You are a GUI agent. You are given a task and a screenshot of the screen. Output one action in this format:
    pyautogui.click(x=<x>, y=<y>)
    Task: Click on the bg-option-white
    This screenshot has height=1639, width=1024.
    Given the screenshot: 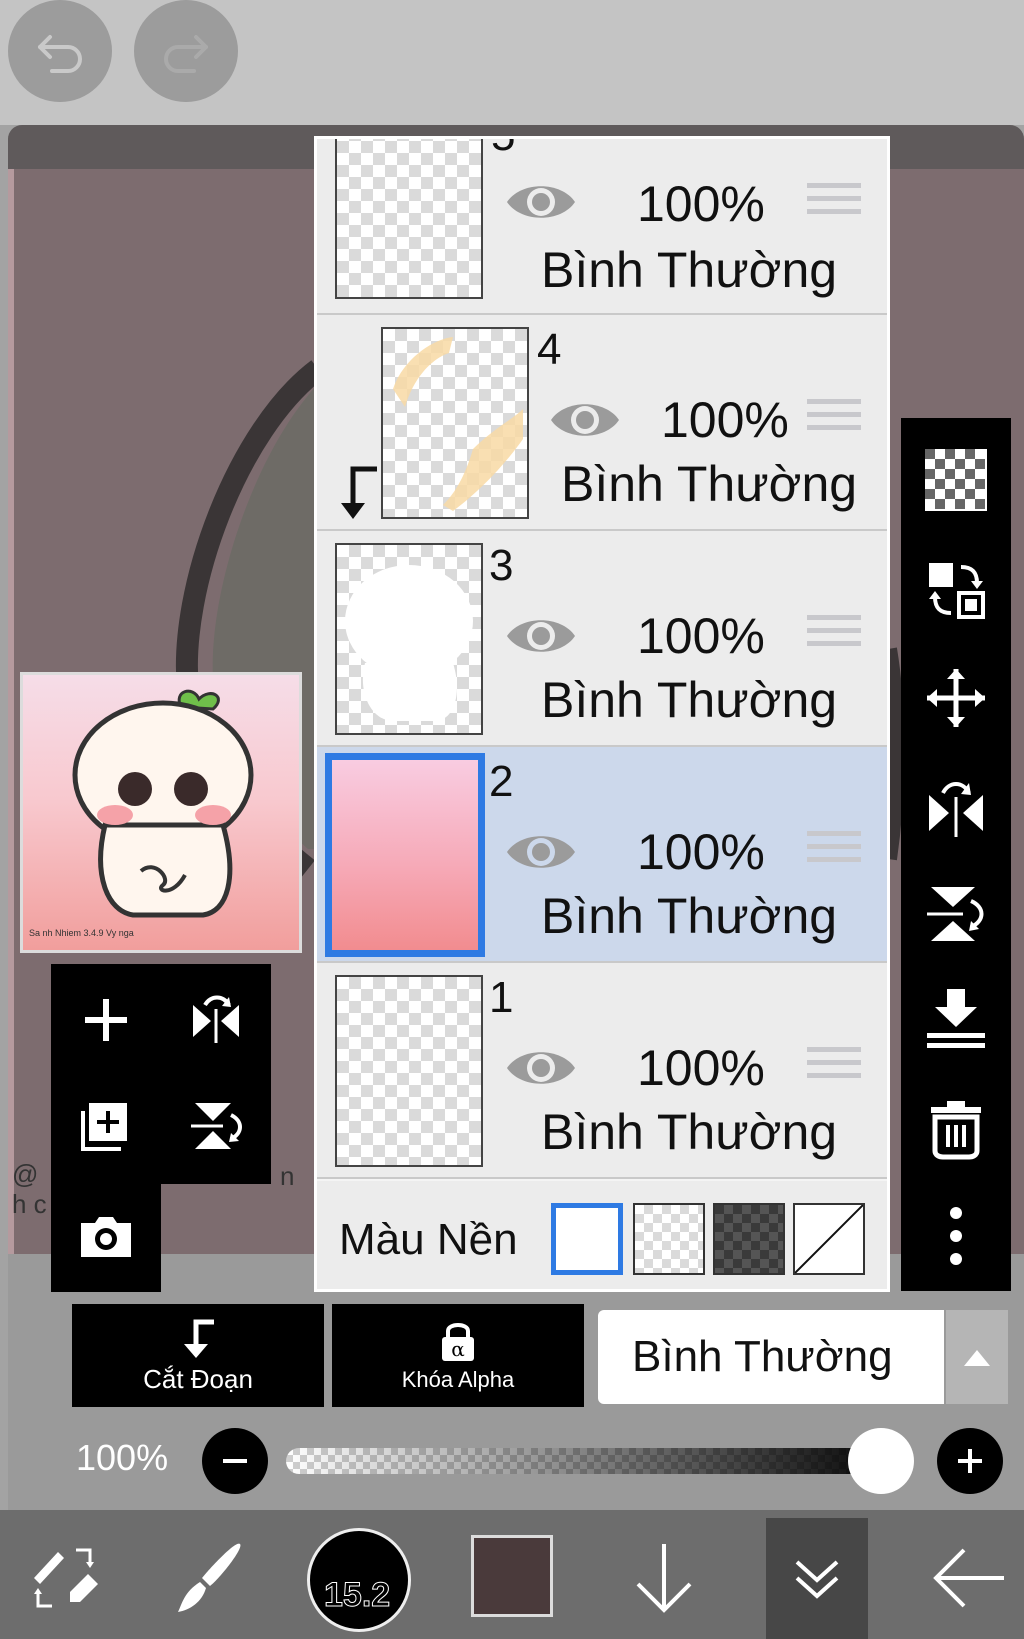 What is the action you would take?
    pyautogui.click(x=587, y=1239)
    